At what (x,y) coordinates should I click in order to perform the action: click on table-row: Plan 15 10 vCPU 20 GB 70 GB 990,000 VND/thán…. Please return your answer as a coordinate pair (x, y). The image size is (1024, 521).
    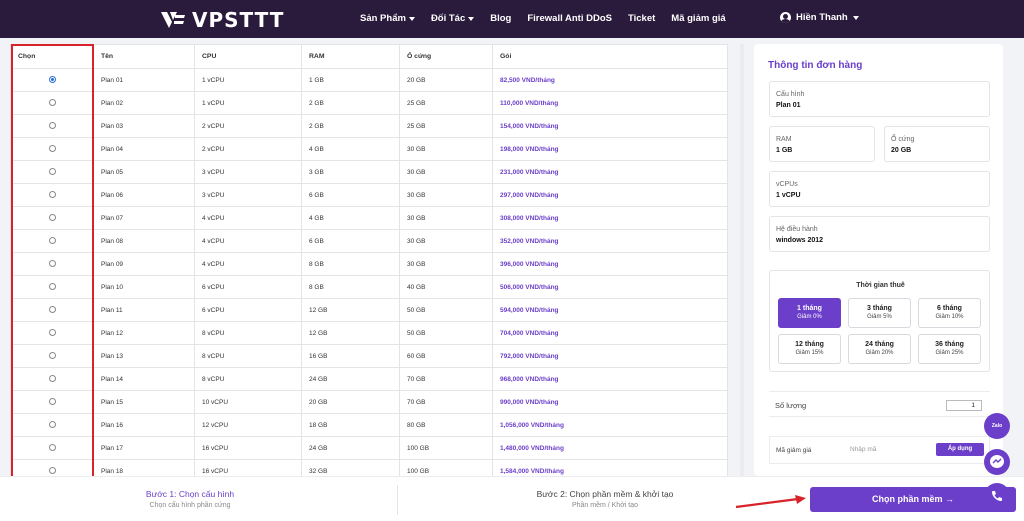
    Looking at the image, I should click on (369, 402).